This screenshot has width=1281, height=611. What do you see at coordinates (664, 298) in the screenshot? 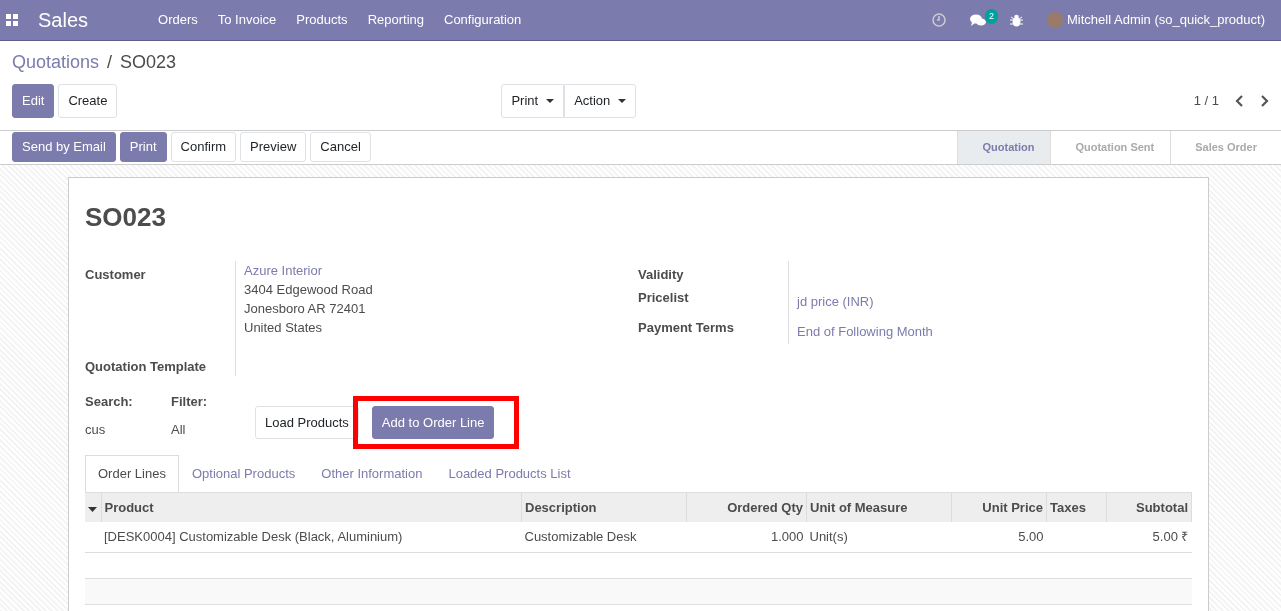
I see `field-label: Pricelist` at bounding box center [664, 298].